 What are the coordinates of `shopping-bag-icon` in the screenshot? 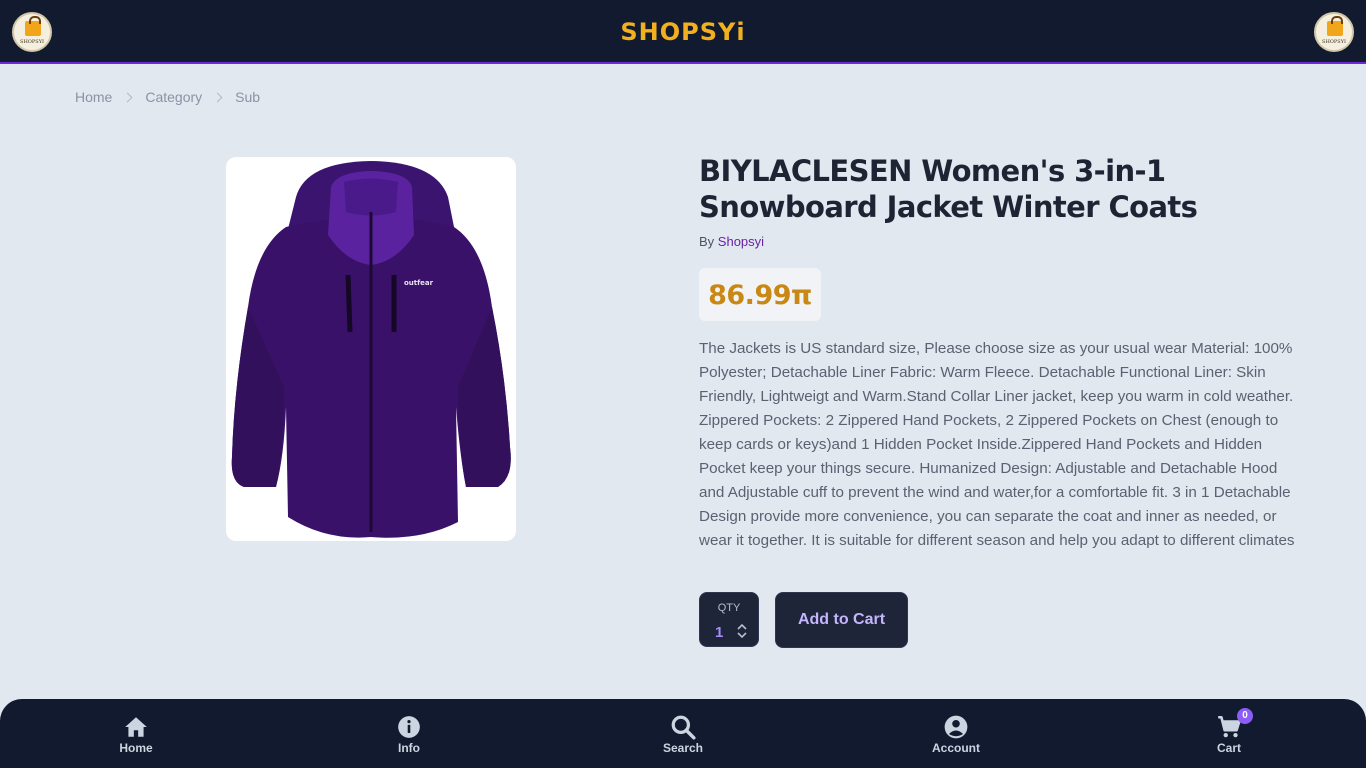 It's located at (1335, 26).